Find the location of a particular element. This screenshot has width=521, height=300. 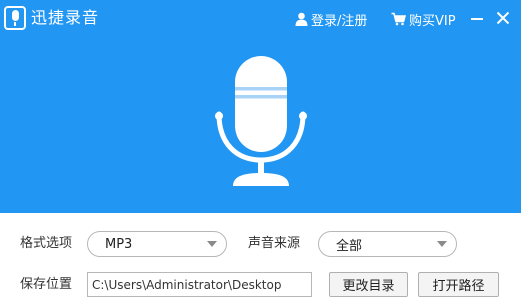

app-logo-icon is located at coordinates (15, 18).